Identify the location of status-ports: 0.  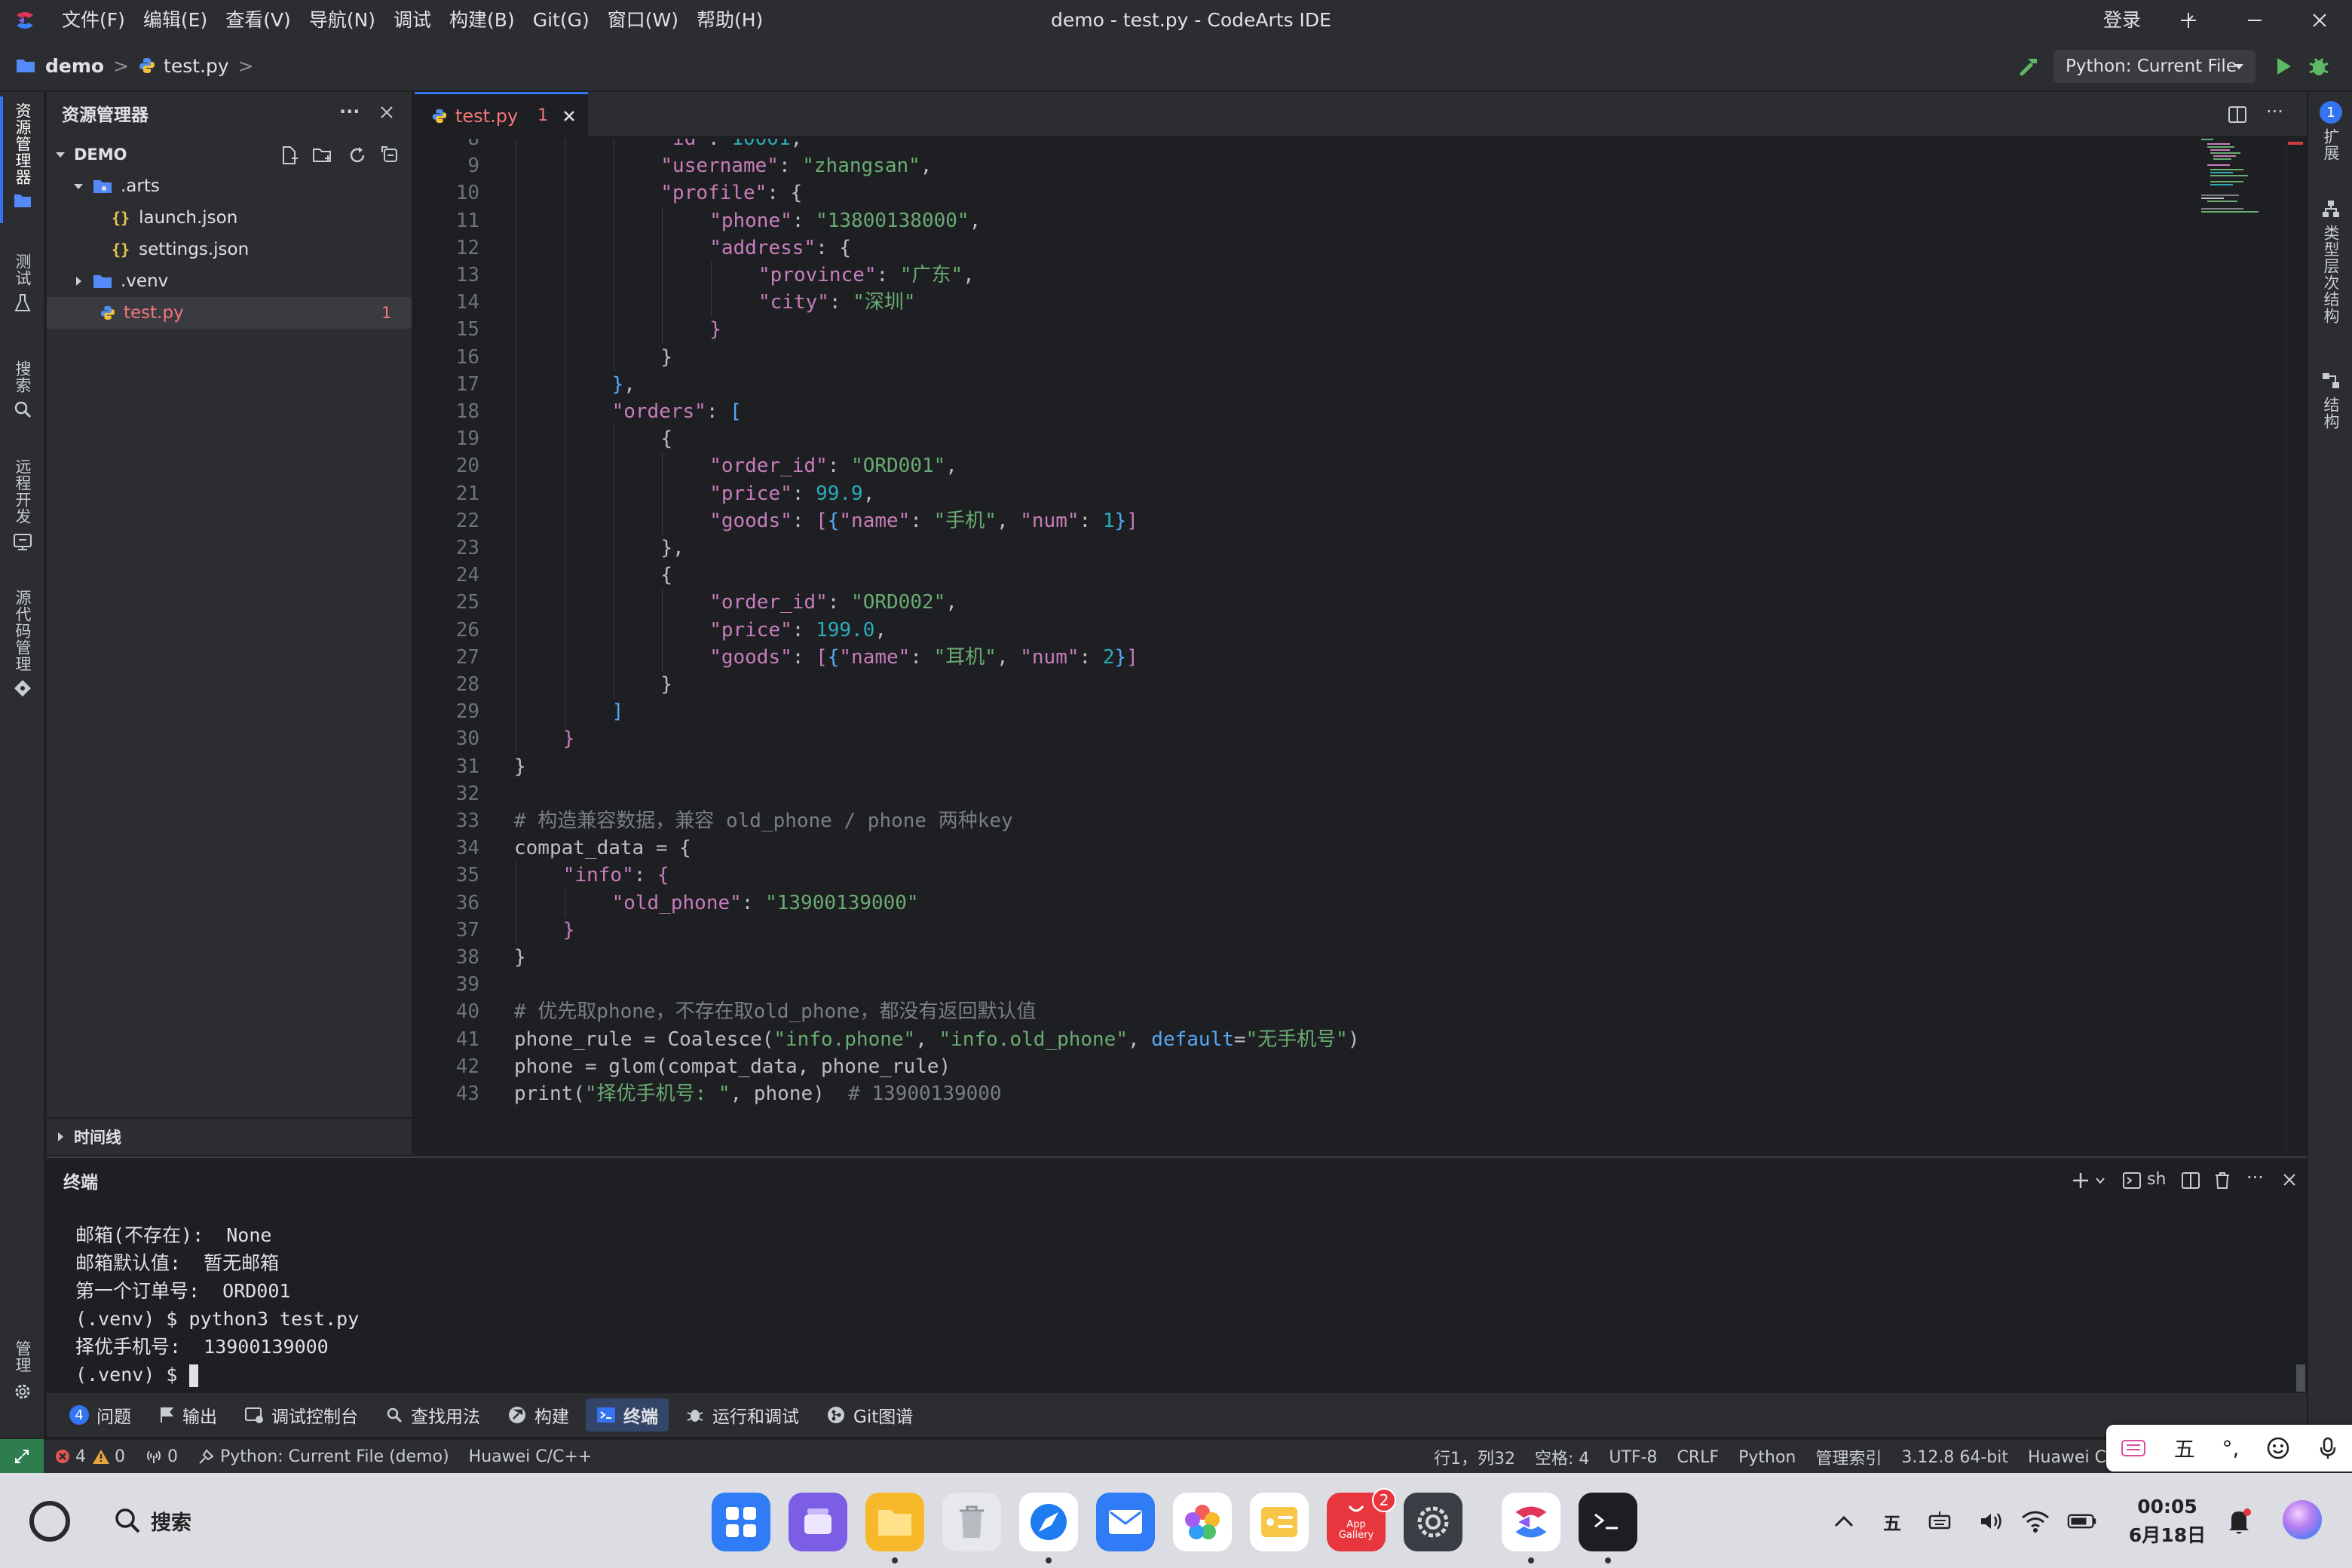
(161, 1456).